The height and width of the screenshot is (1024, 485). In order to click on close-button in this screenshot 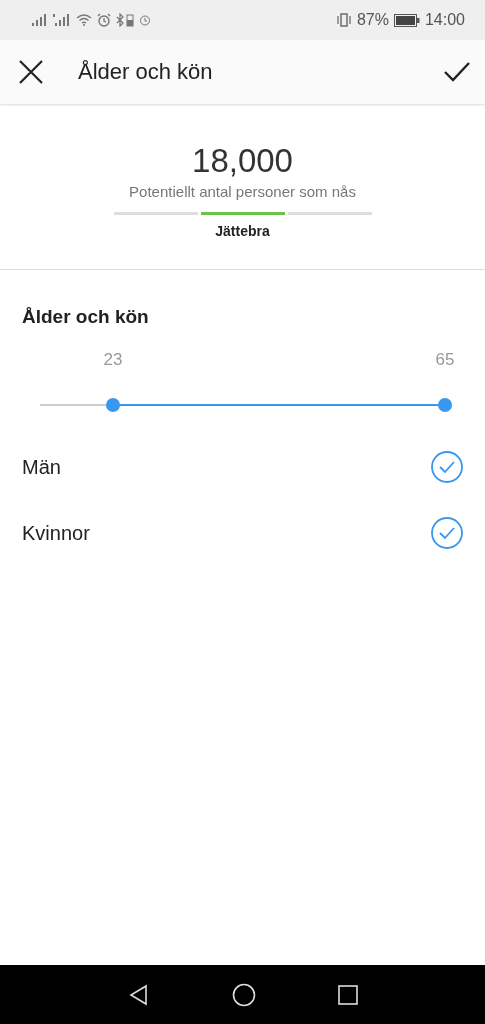, I will do `click(31, 72)`.